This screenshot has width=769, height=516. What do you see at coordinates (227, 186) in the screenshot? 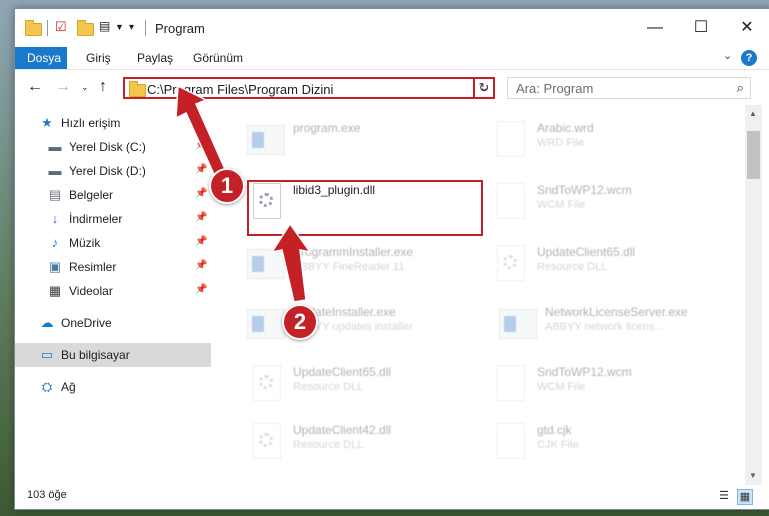
I see `callout-badge-1: 1` at bounding box center [227, 186].